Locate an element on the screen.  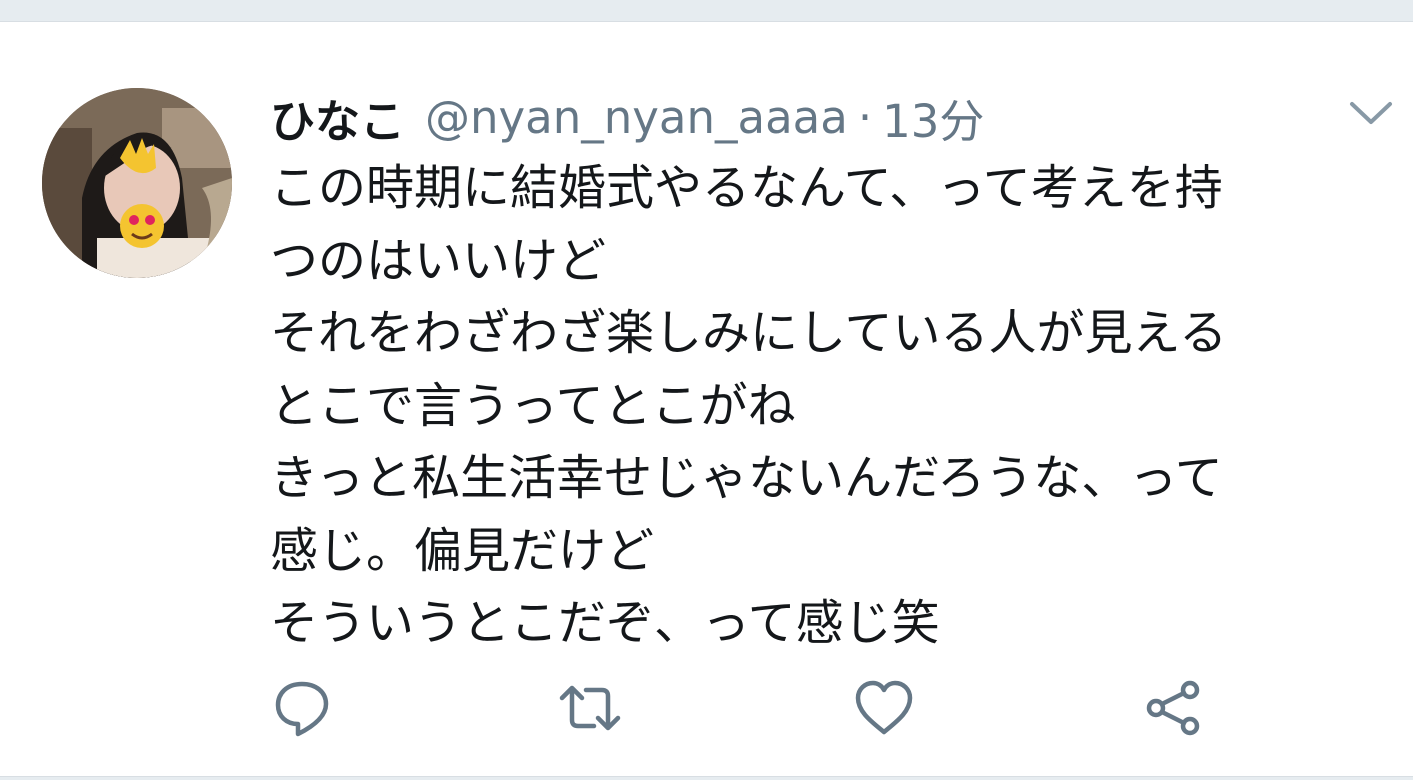
like-button is located at coordinates (884, 708).